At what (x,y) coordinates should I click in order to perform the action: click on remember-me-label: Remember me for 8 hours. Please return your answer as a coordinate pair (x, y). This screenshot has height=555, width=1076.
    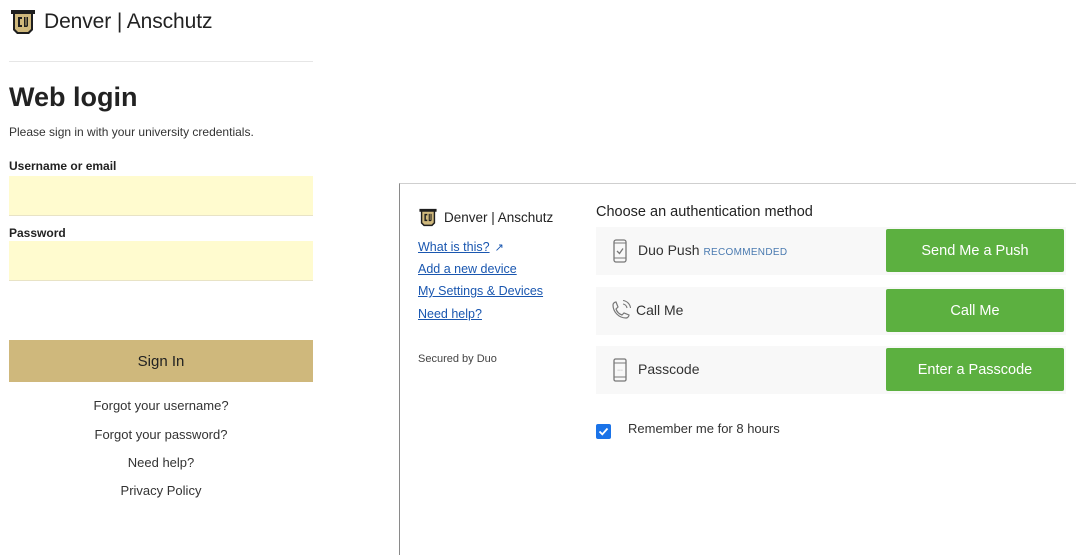
    Looking at the image, I should click on (704, 428).